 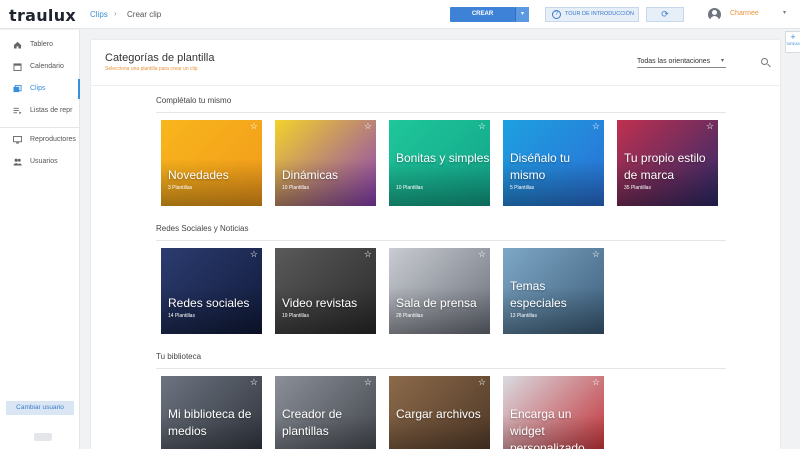 What do you see at coordinates (17, 140) in the screenshot?
I see `monitor-icon` at bounding box center [17, 140].